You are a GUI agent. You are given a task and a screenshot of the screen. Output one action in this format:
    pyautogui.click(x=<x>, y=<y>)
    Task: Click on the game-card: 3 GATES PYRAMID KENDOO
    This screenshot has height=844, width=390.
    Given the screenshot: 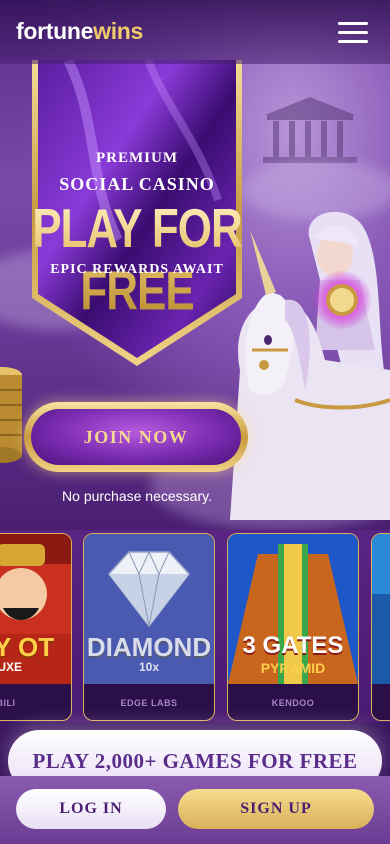 What is the action you would take?
    pyautogui.click(x=293, y=627)
    